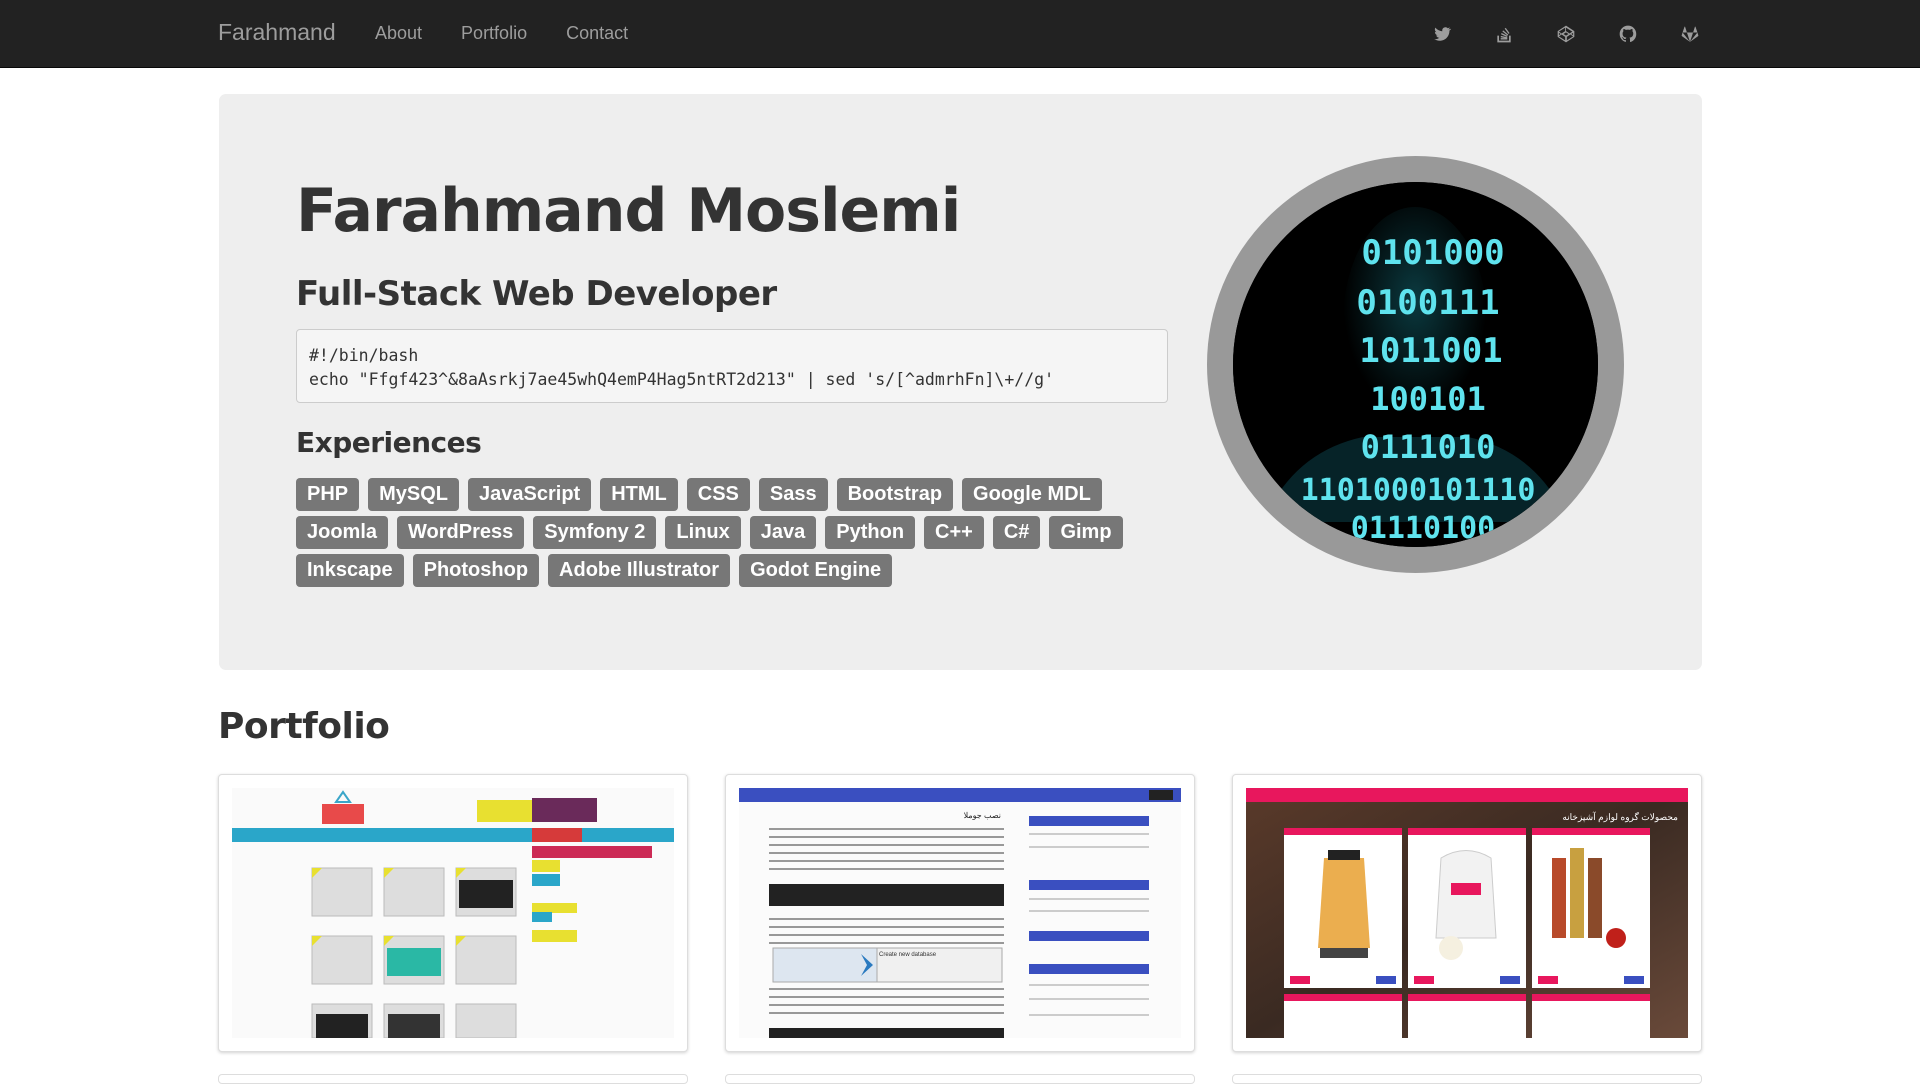  I want to click on avatar-digits: 0101000, so click(1432, 253).